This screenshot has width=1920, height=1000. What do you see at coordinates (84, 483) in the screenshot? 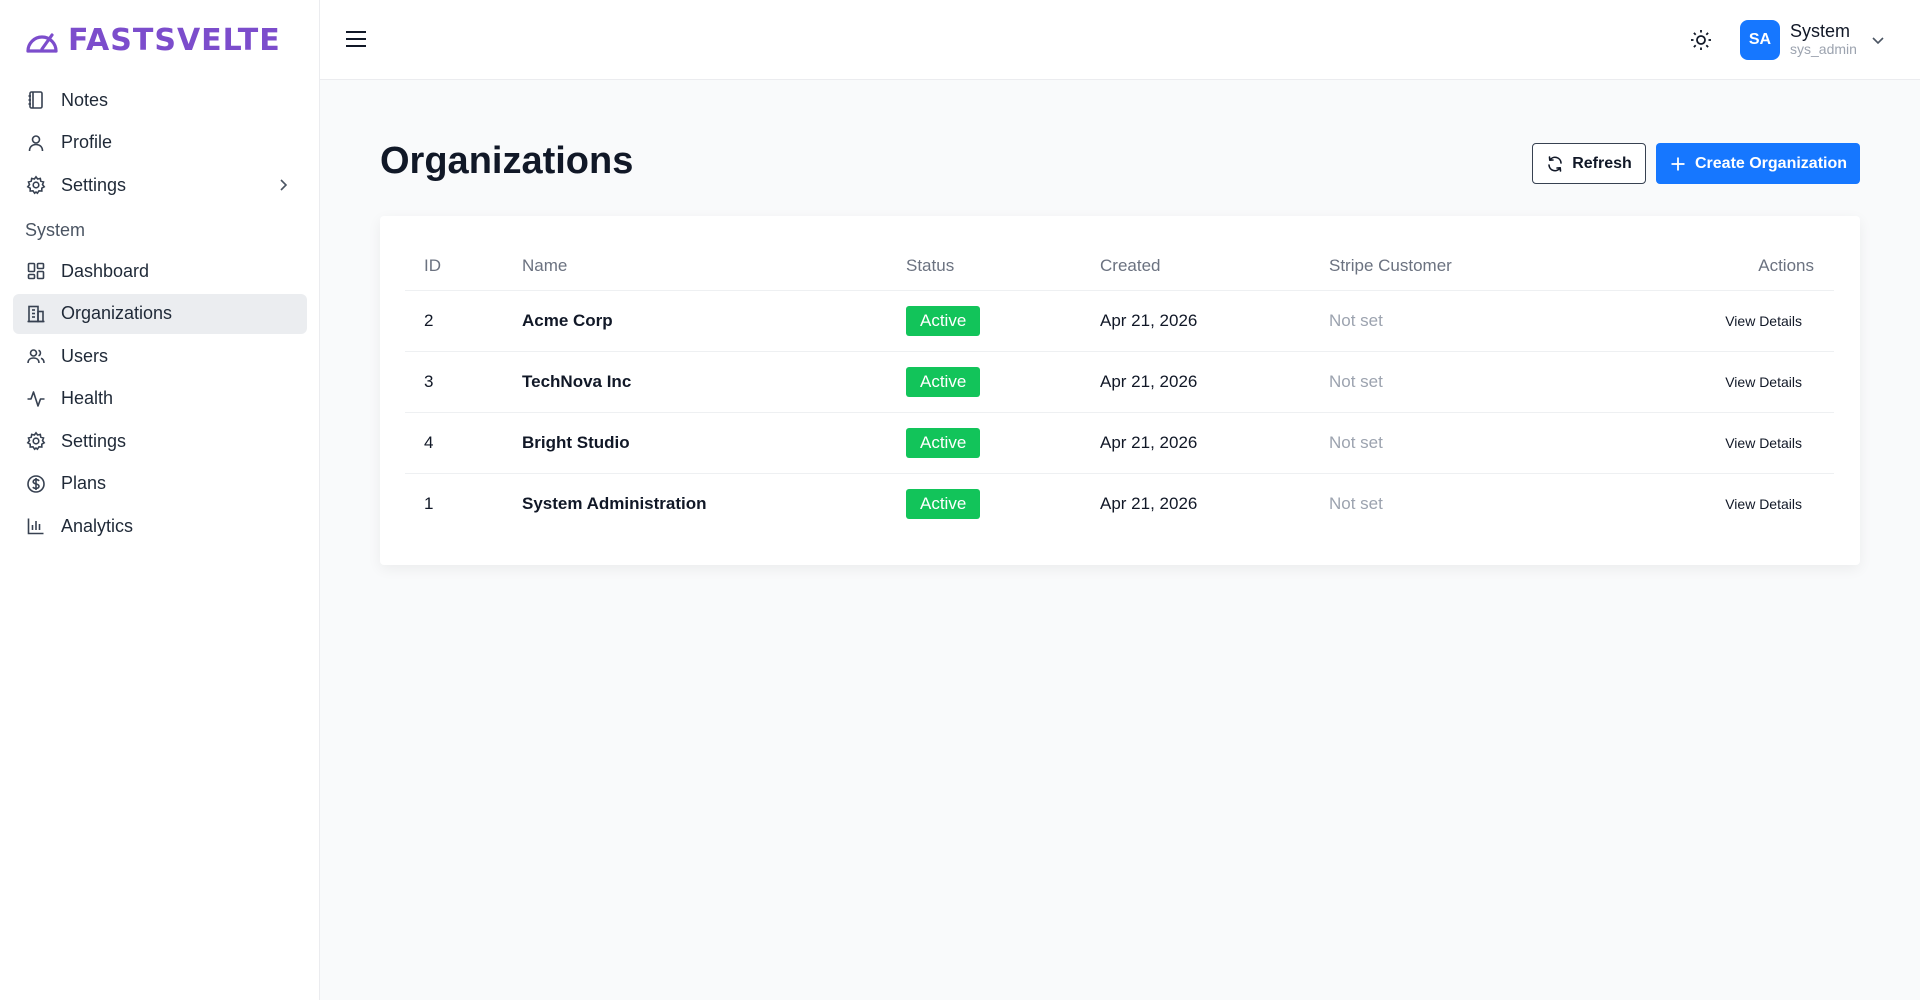
I see `sidebar-item-label: Plans` at bounding box center [84, 483].